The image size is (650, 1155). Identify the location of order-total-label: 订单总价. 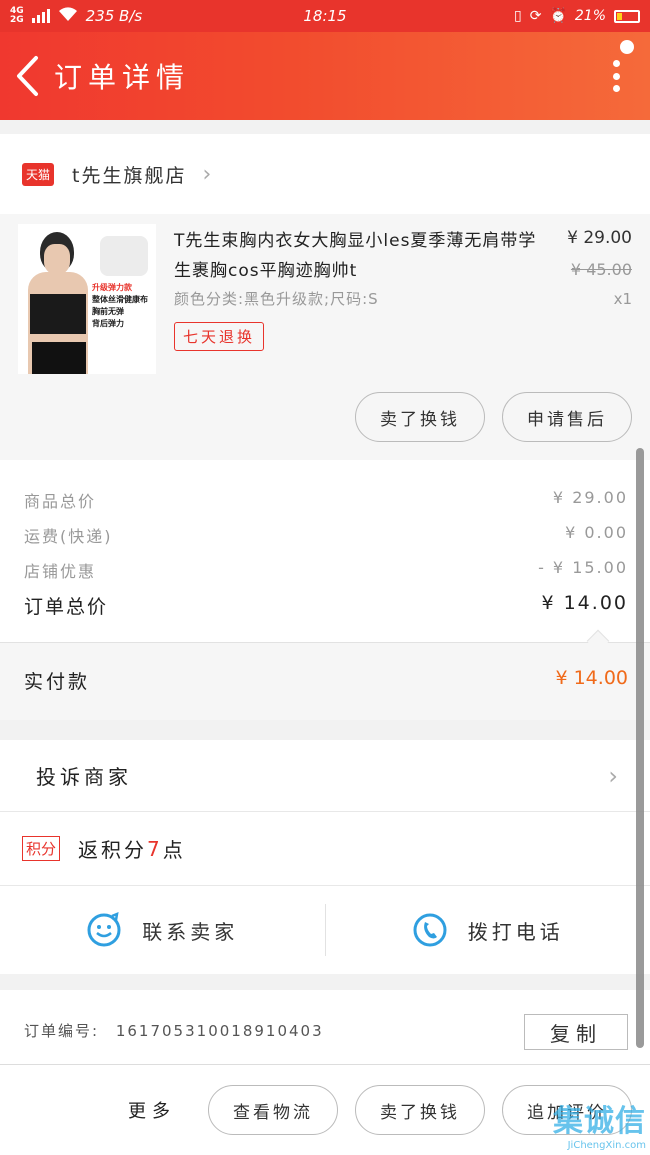
(66, 607).